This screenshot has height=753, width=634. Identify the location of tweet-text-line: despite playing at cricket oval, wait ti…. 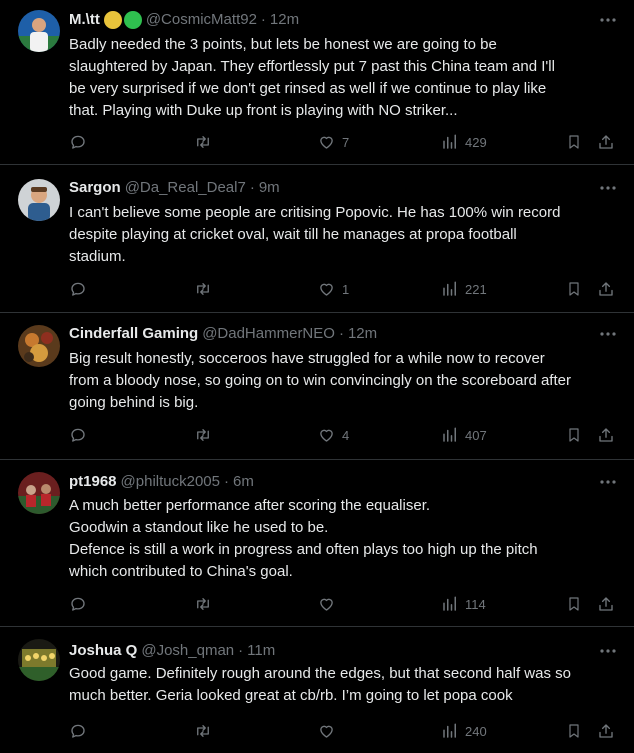
(293, 234).